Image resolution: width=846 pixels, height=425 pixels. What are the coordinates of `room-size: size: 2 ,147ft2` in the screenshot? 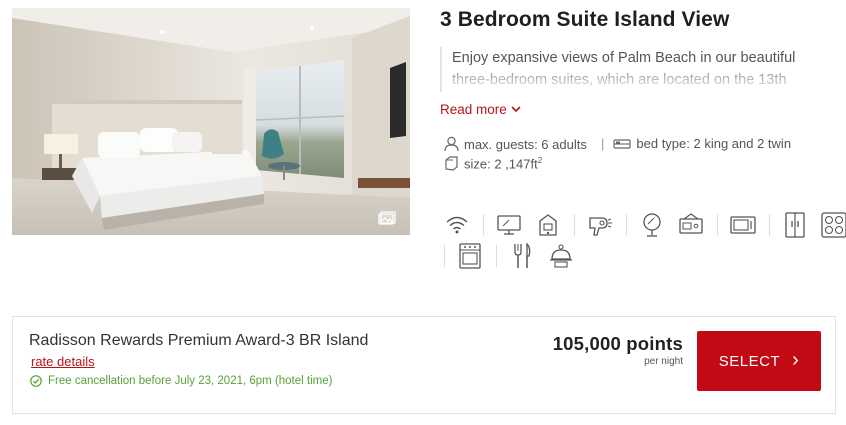 It's located at (493, 163).